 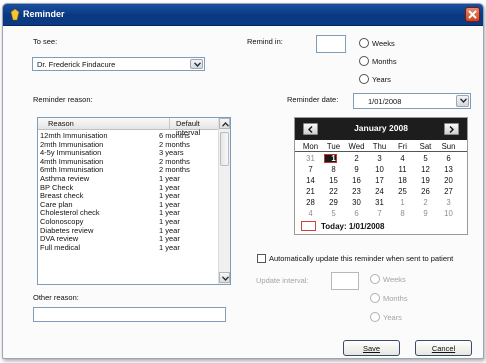 What do you see at coordinates (402, 146) in the screenshot?
I see `weekday-label: Fri` at bounding box center [402, 146].